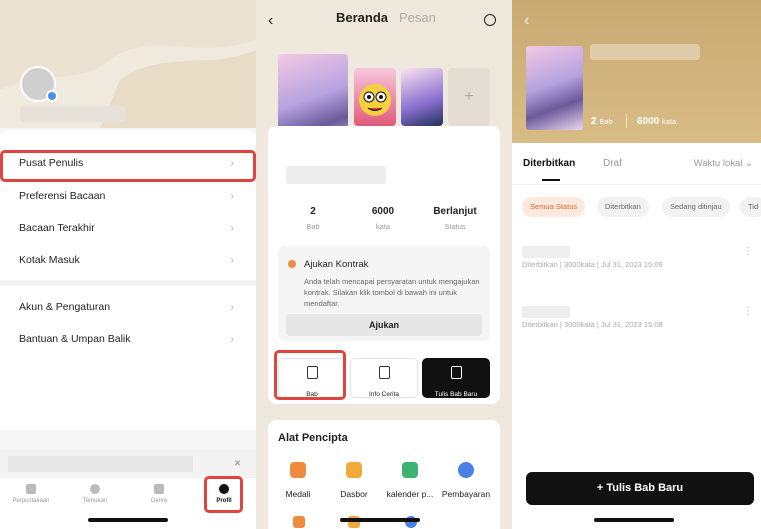 The width and height of the screenshot is (761, 529). I want to click on word-count-unit: kata, so click(669, 121).